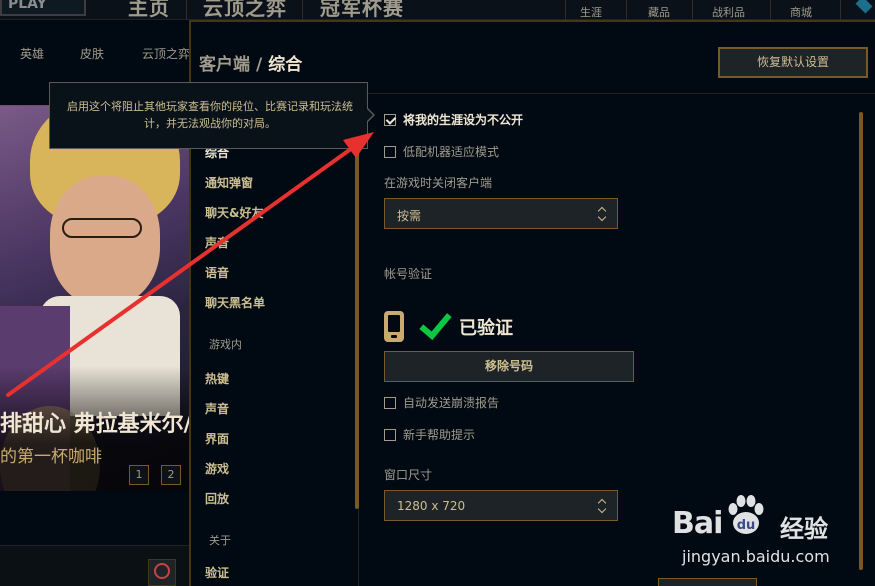 This screenshot has height=586, width=875. What do you see at coordinates (793, 62) in the screenshot?
I see `restore-defaults-button: 恢复默认设置` at bounding box center [793, 62].